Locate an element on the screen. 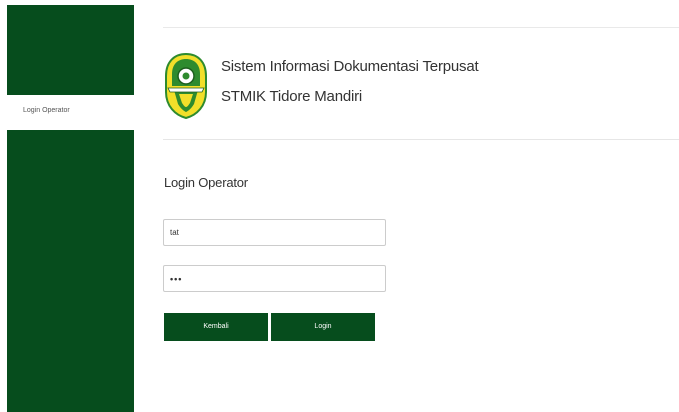  sidebar-item-label: Login Operator is located at coordinates (46, 110).